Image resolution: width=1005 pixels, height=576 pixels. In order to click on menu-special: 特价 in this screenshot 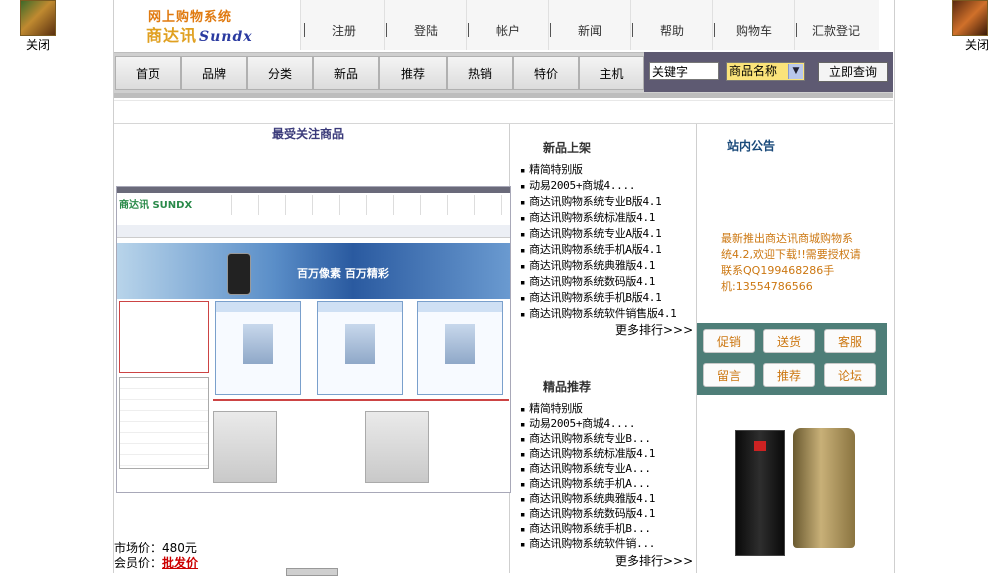, I will do `click(546, 73)`.